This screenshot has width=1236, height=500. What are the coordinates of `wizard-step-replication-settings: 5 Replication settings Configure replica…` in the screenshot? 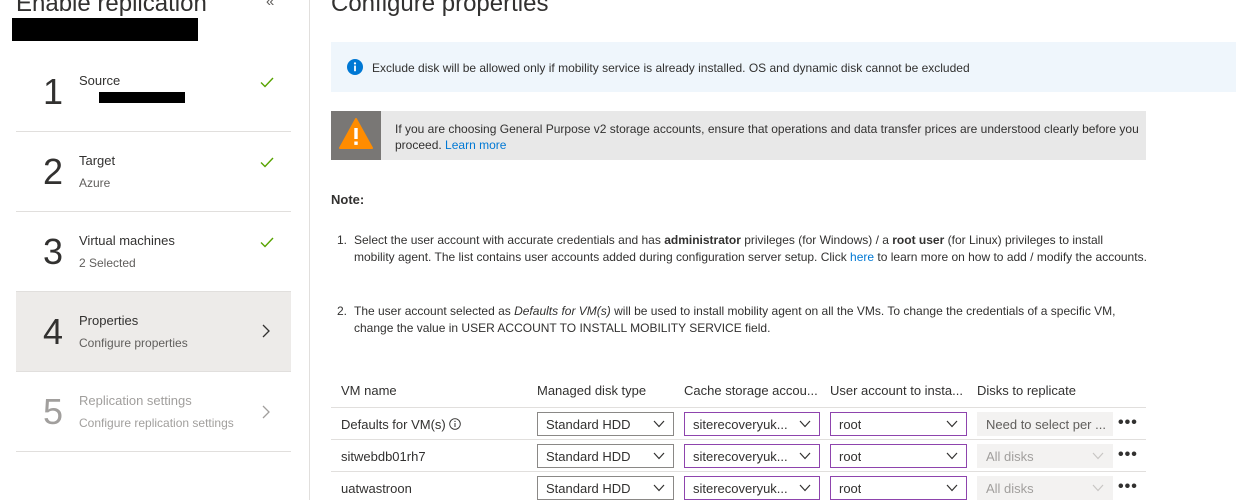 It's located at (153, 412).